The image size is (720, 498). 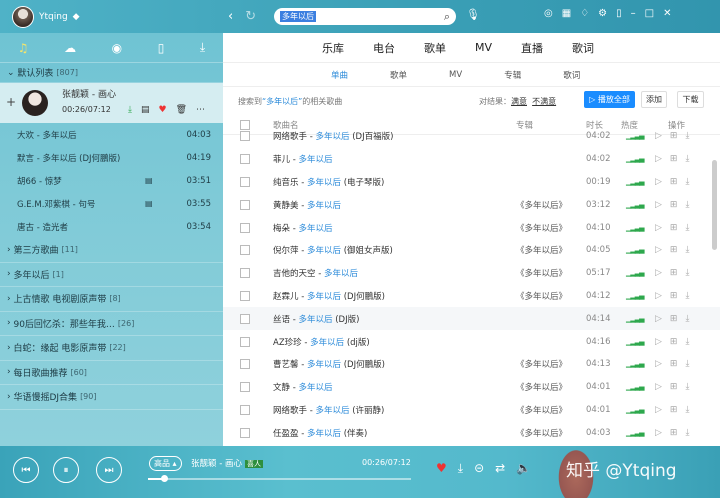 I want to click on list-item: 唐古 - 造光者 03:54, so click(x=111, y=226).